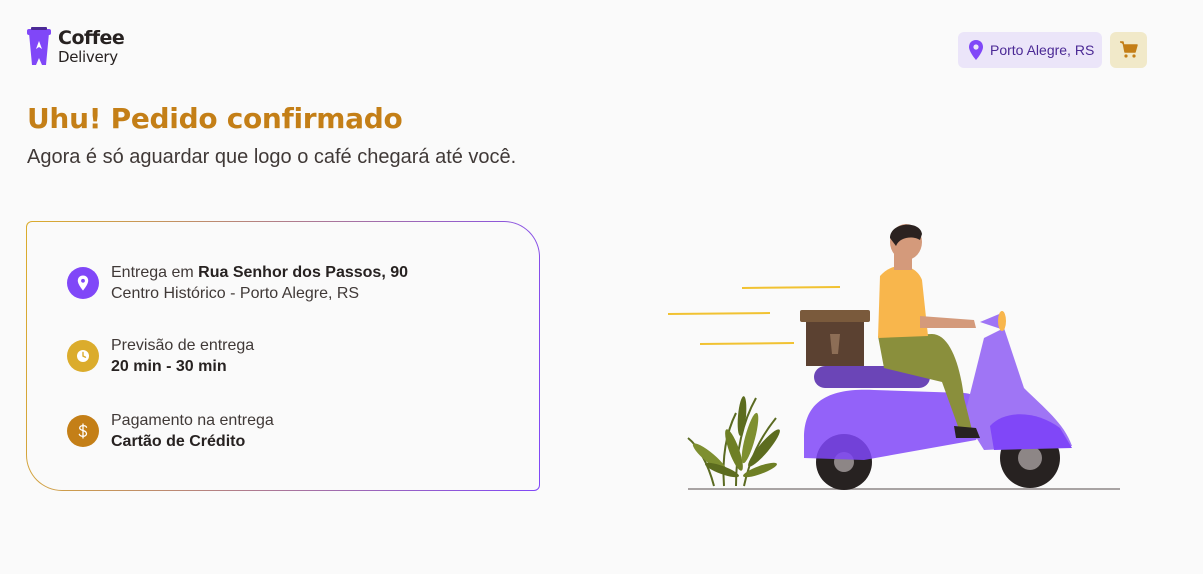 Image resolution: width=1203 pixels, height=574 pixels. I want to click on shopping-cart-icon, so click(1128, 49).